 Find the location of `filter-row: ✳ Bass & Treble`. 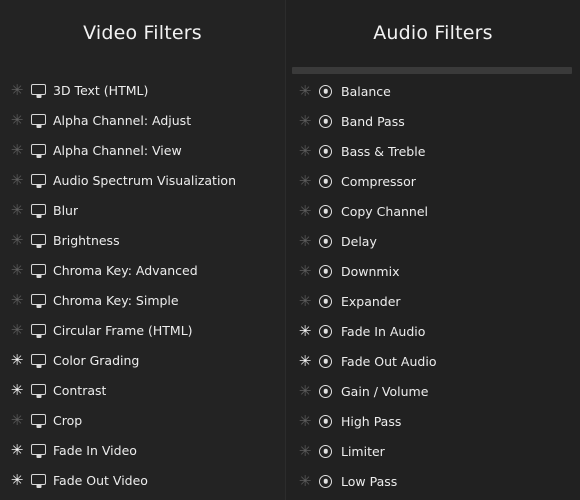

filter-row: ✳ Bass & Treble is located at coordinates (433, 152).